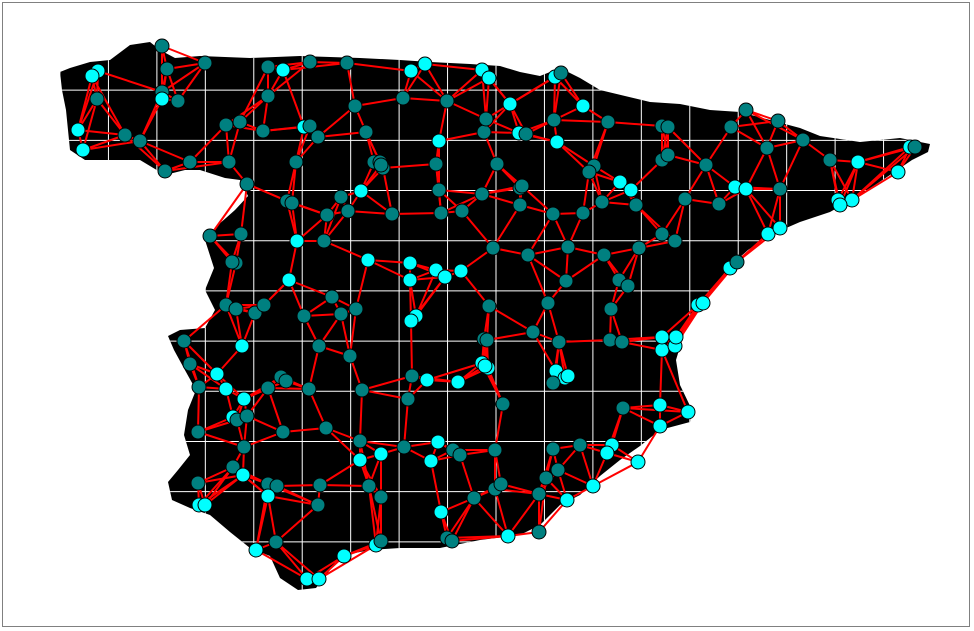 The height and width of the screenshot is (631, 974). What do you see at coordinates (411, 348) in the screenshot?
I see `network-edge` at bounding box center [411, 348].